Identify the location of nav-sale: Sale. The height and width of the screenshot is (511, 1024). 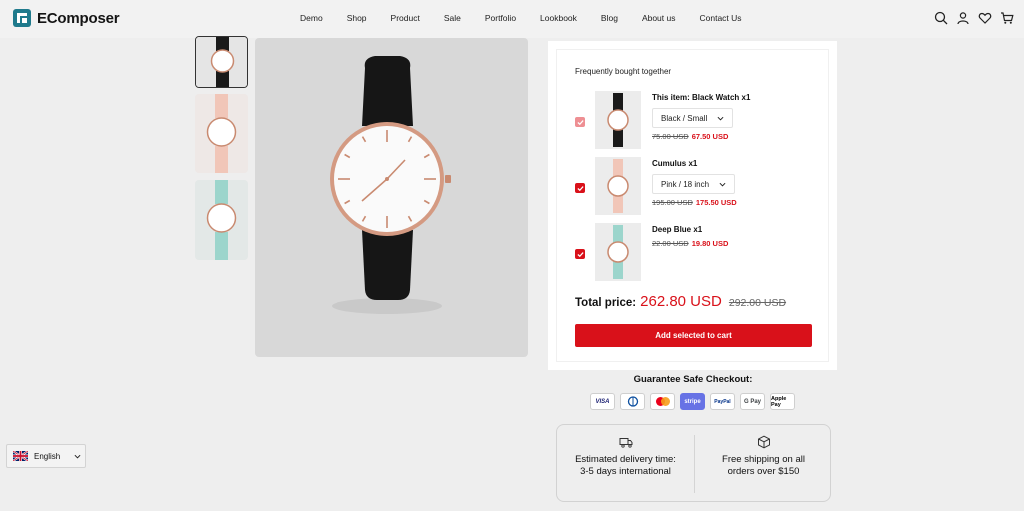
(452, 18).